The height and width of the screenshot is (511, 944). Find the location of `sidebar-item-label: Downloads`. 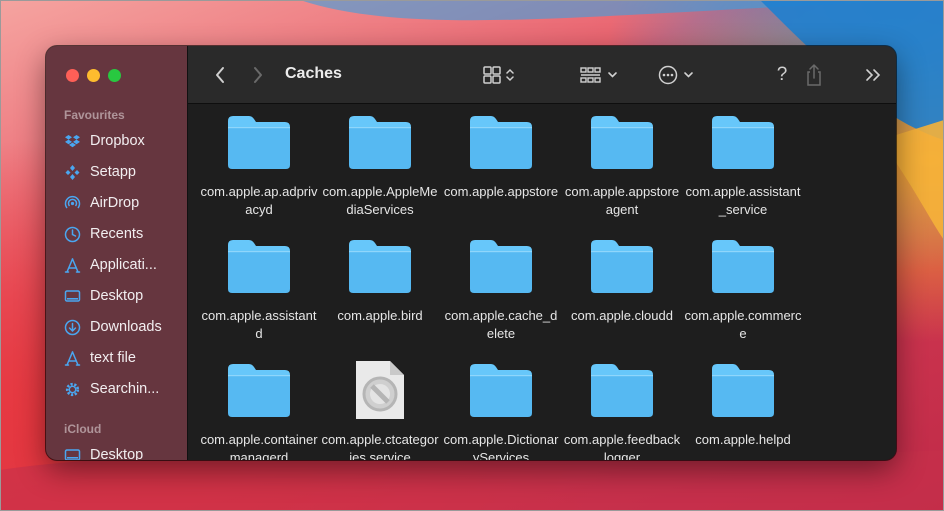

sidebar-item-label: Downloads is located at coordinates (126, 327).